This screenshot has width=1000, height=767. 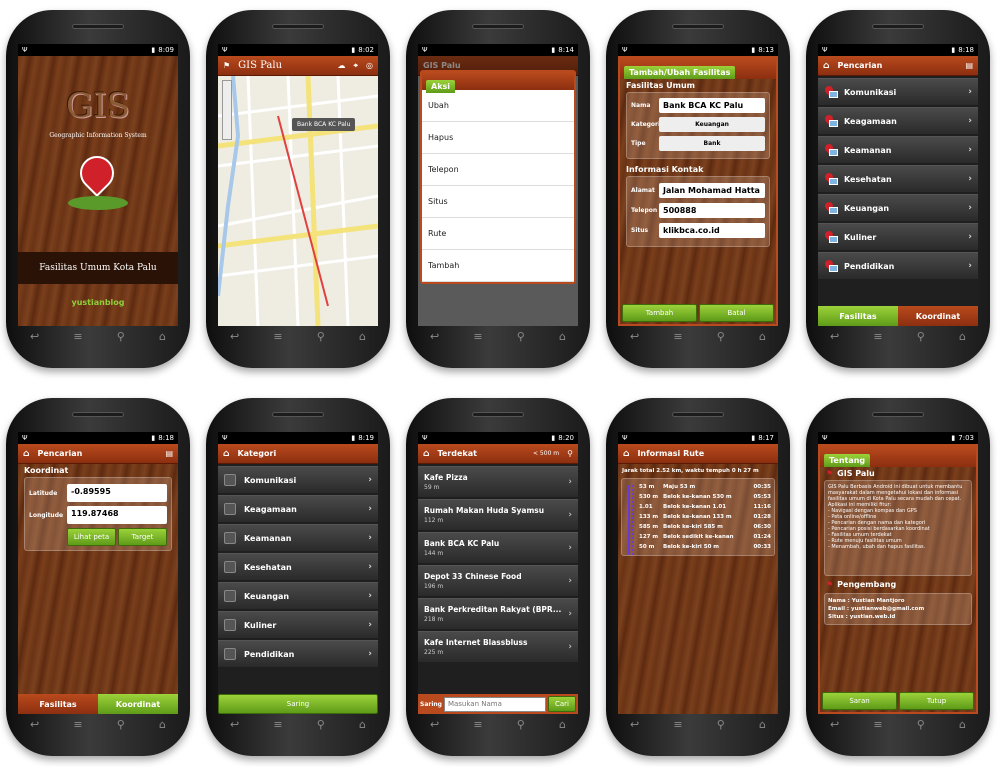 What do you see at coordinates (498, 202) in the screenshot?
I see `aksi-item: Situs` at bounding box center [498, 202].